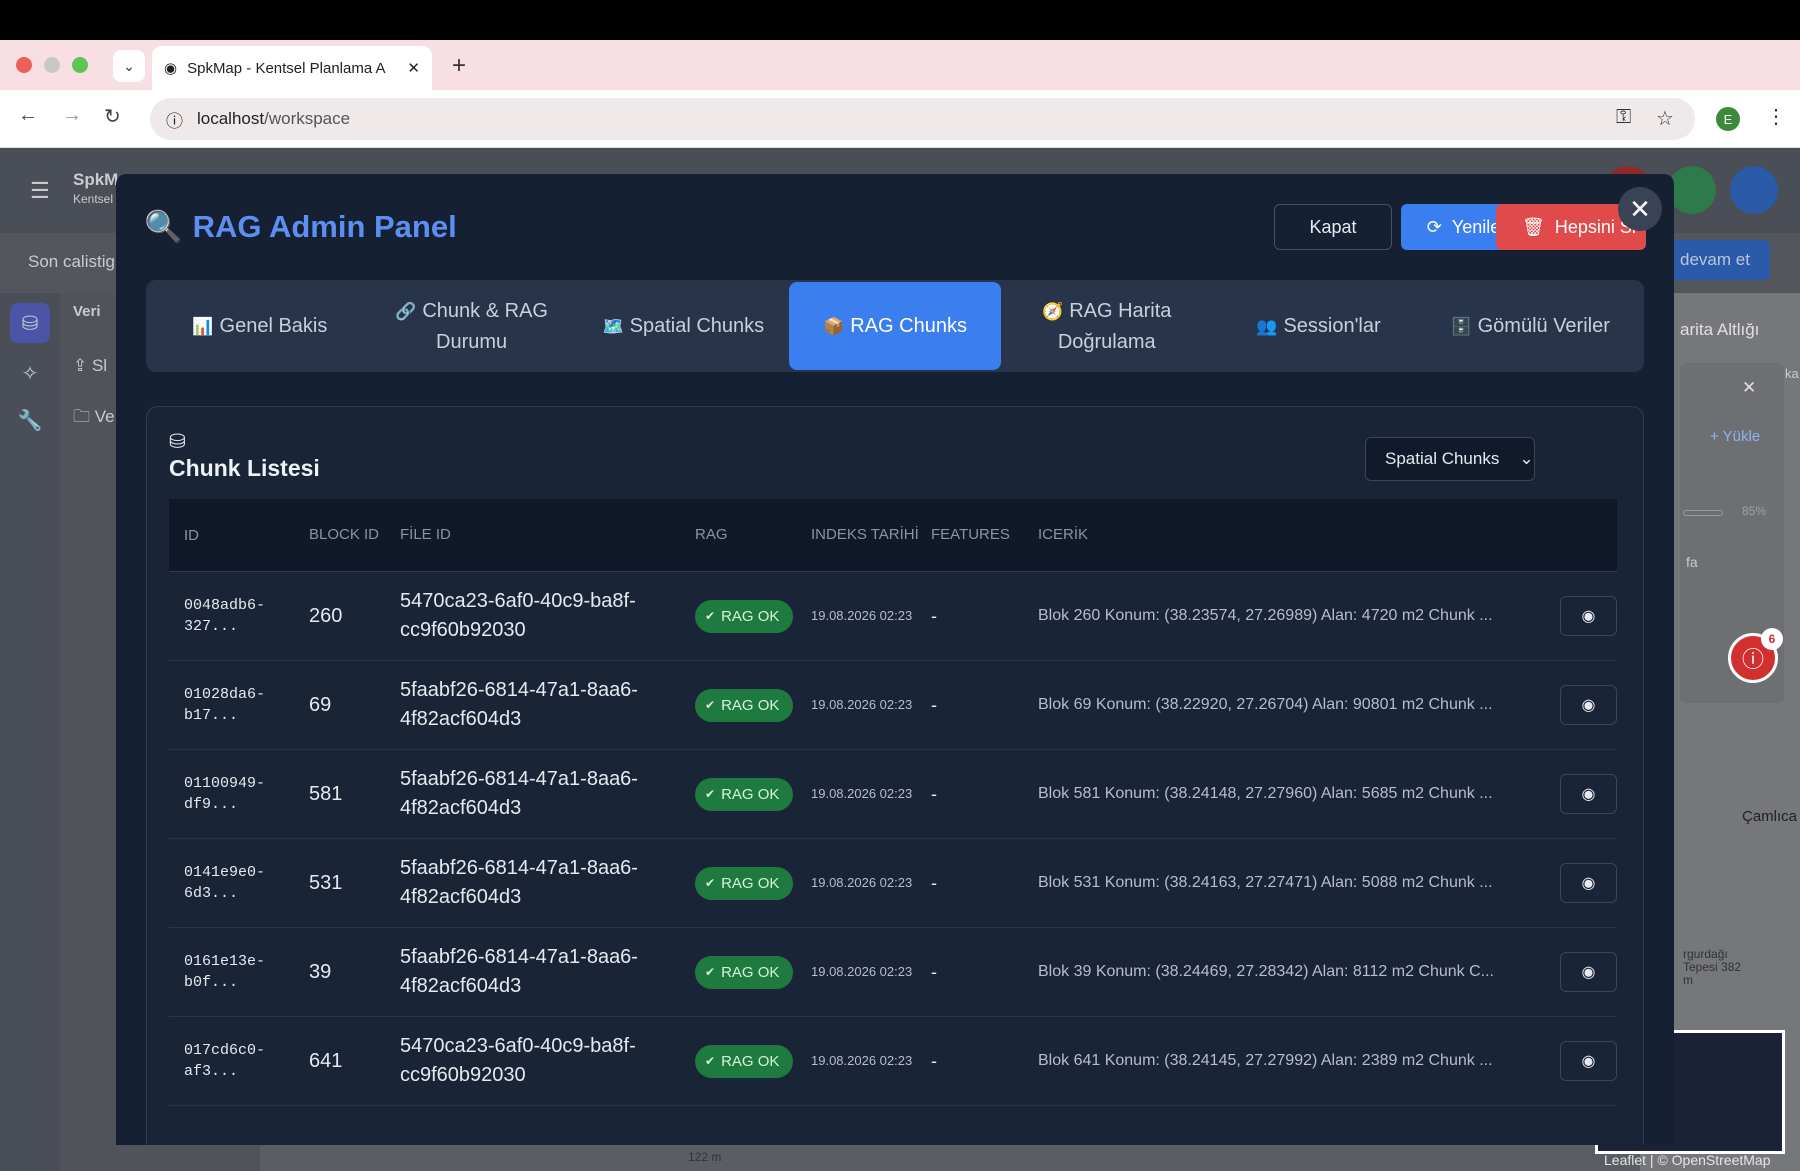  I want to click on col-features: FEATURES, so click(984, 535).